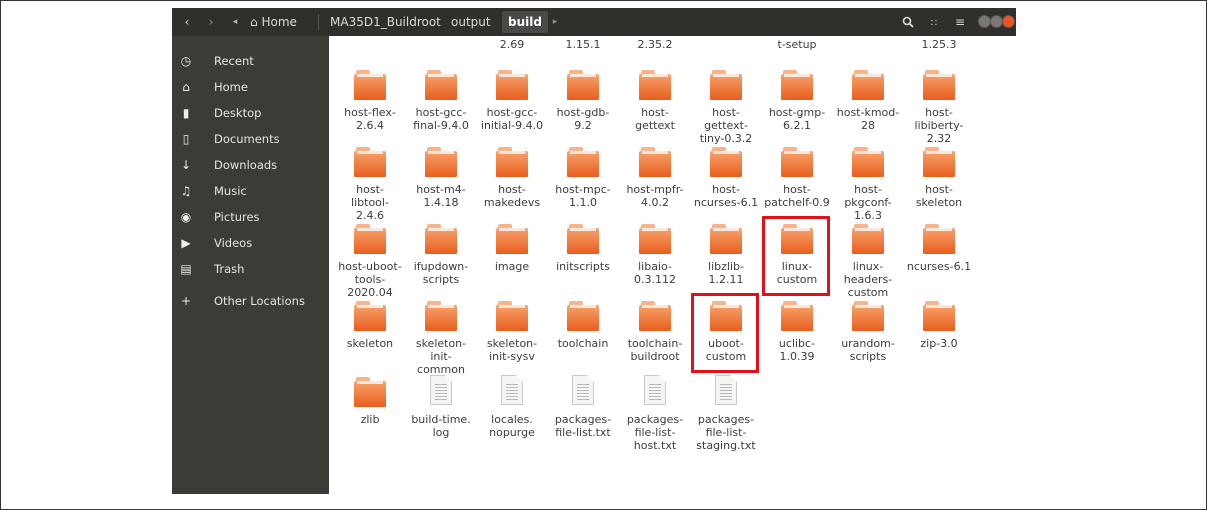  What do you see at coordinates (512, 44) in the screenshot?
I see `partial-item-label: 2.69` at bounding box center [512, 44].